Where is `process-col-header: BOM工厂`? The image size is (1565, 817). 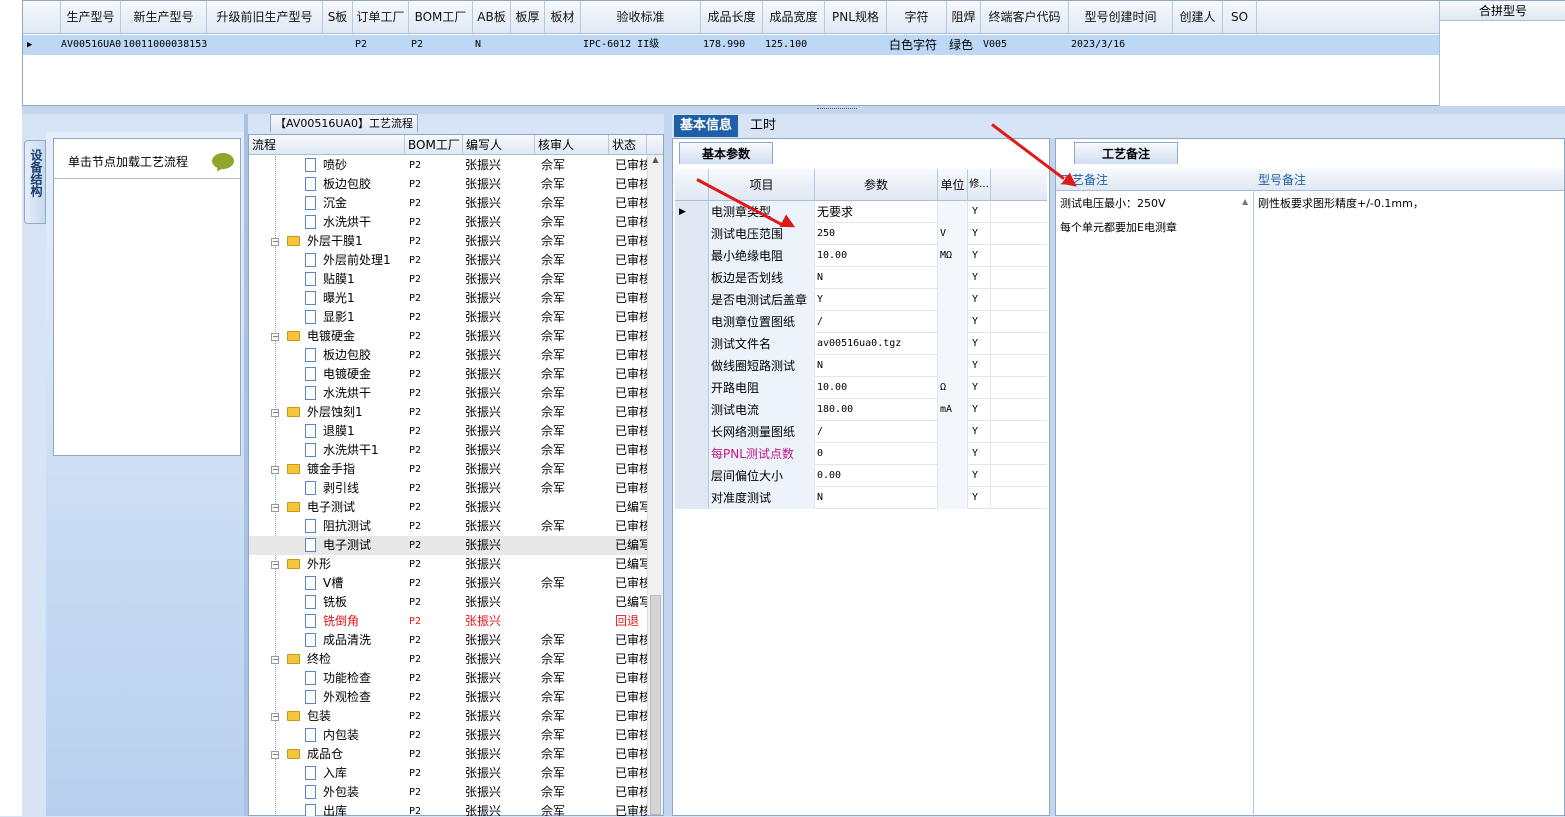
process-col-header: BOM工厂 is located at coordinates (434, 145).